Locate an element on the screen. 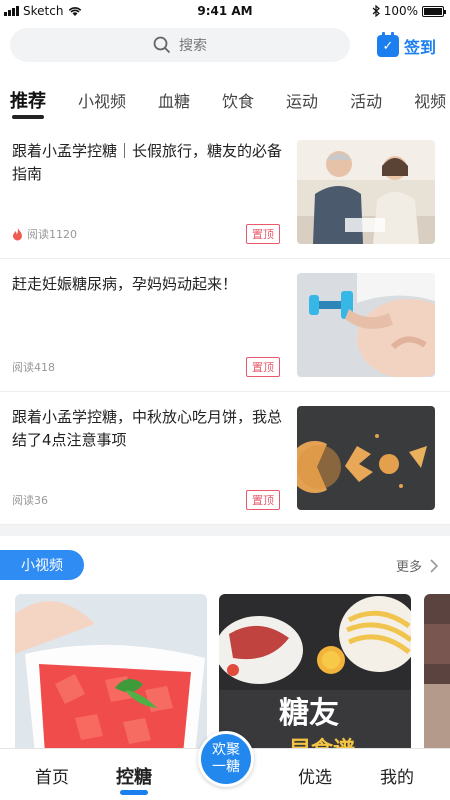 Image resolution: width=450 pixels, height=800 pixels. search-input: 搜索 is located at coordinates (180, 45).